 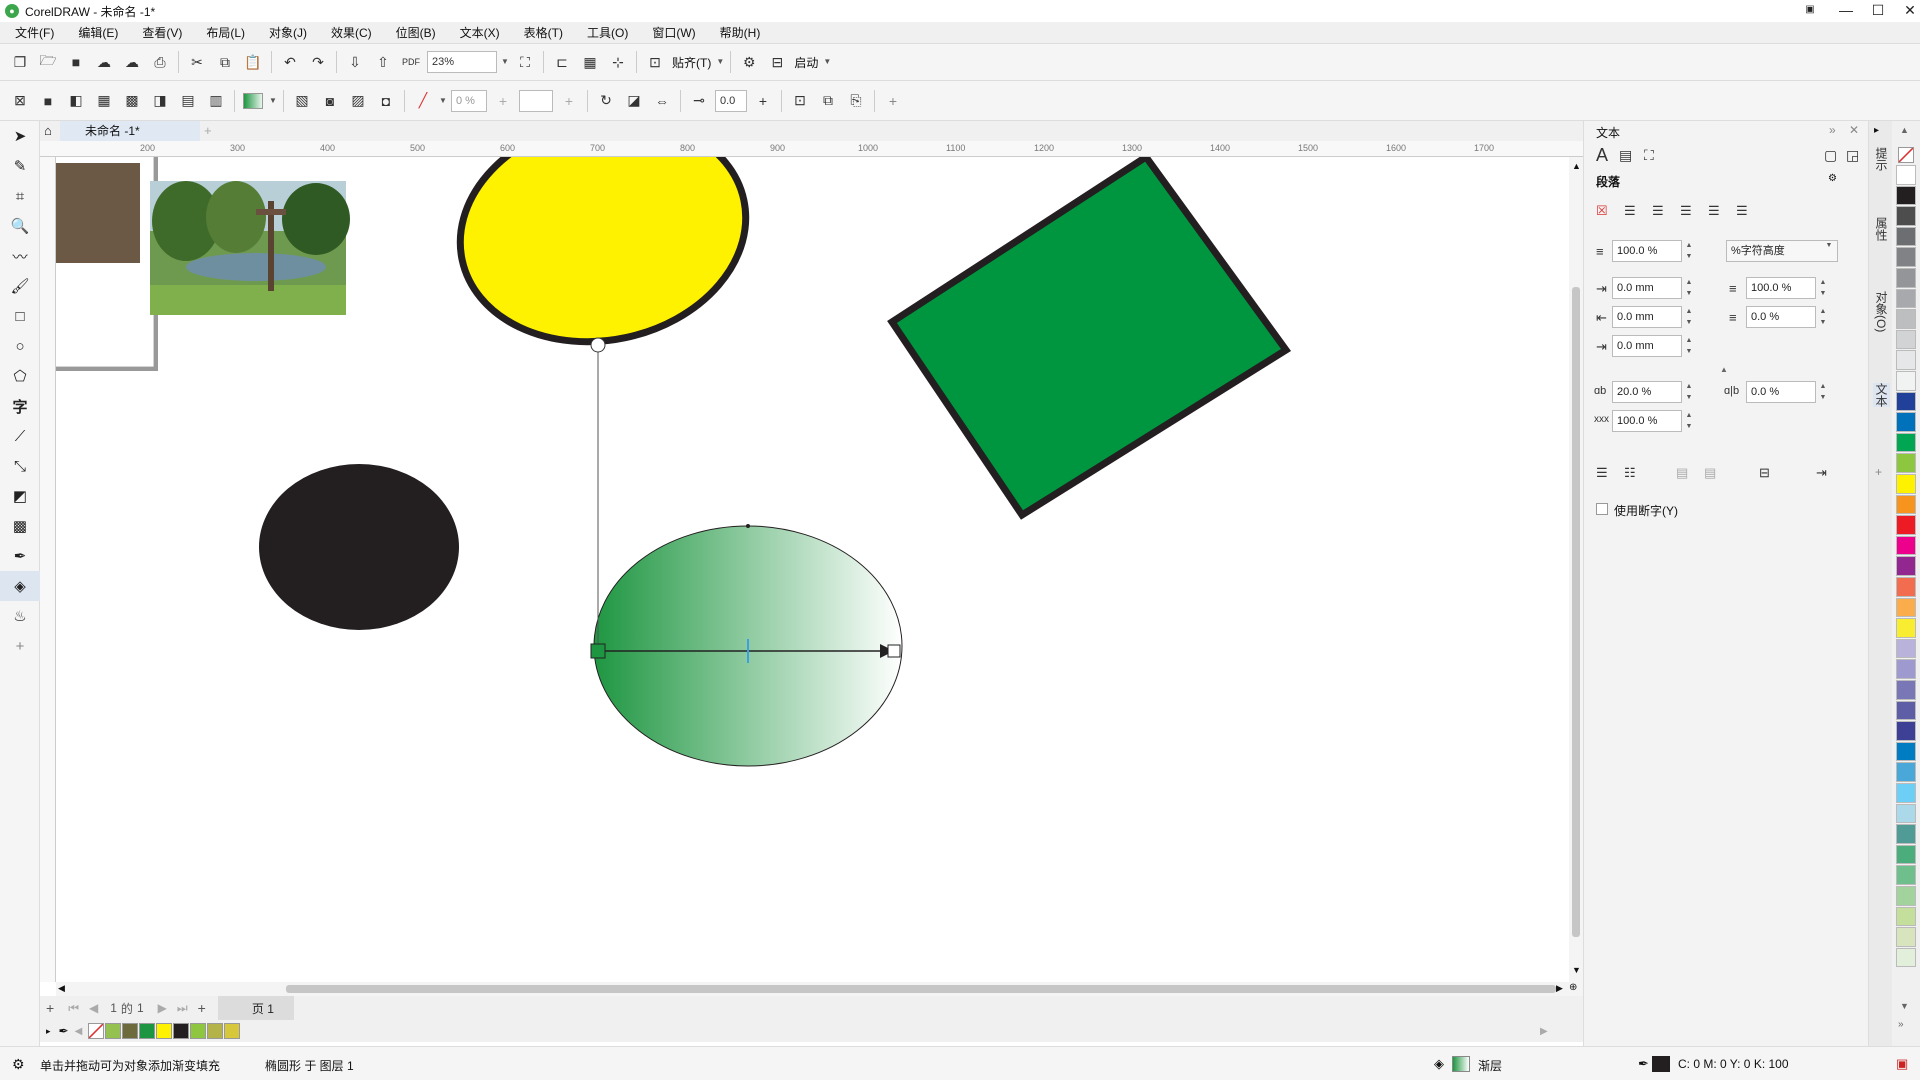 What do you see at coordinates (1689, 421) in the screenshot?
I see `language-spacing-spin-icon: ▲ ▼` at bounding box center [1689, 421].